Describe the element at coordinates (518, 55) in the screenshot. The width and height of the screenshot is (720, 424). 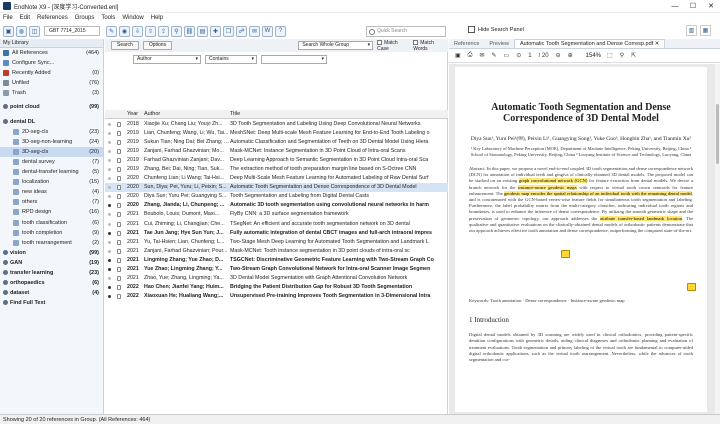
I see `prev-page-icon: ⊙` at that location.